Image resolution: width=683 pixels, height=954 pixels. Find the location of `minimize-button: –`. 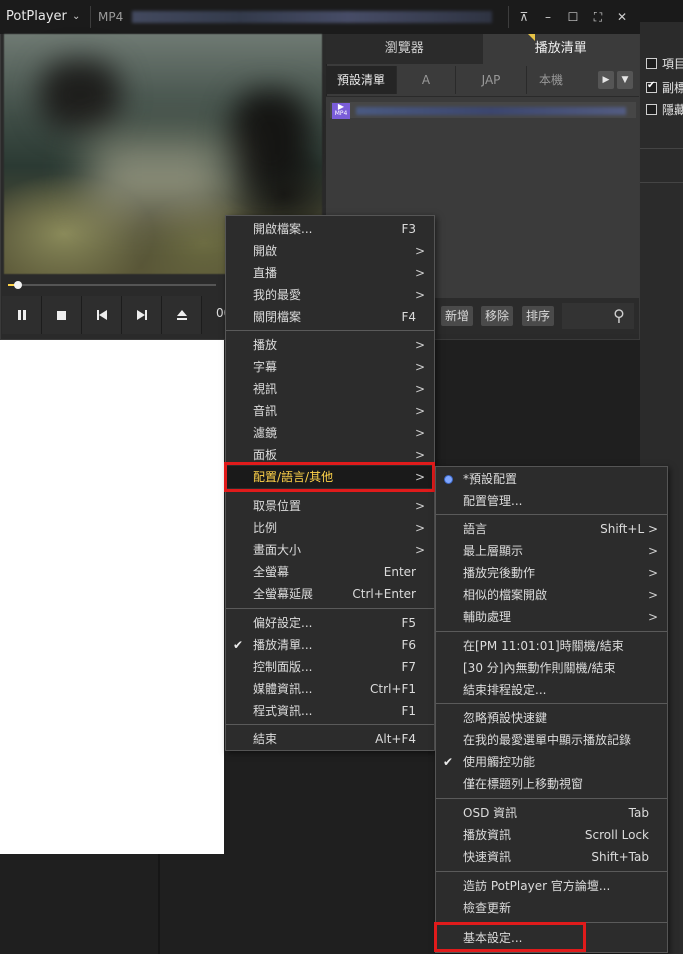

minimize-button: – is located at coordinates (548, 17).